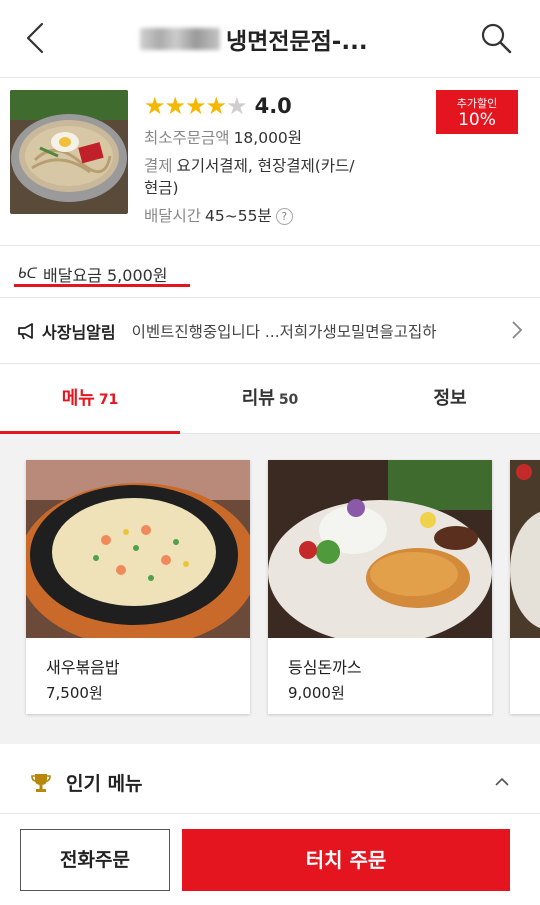  Describe the element at coordinates (25, 330) in the screenshot. I see `megaphone-icon` at that location.